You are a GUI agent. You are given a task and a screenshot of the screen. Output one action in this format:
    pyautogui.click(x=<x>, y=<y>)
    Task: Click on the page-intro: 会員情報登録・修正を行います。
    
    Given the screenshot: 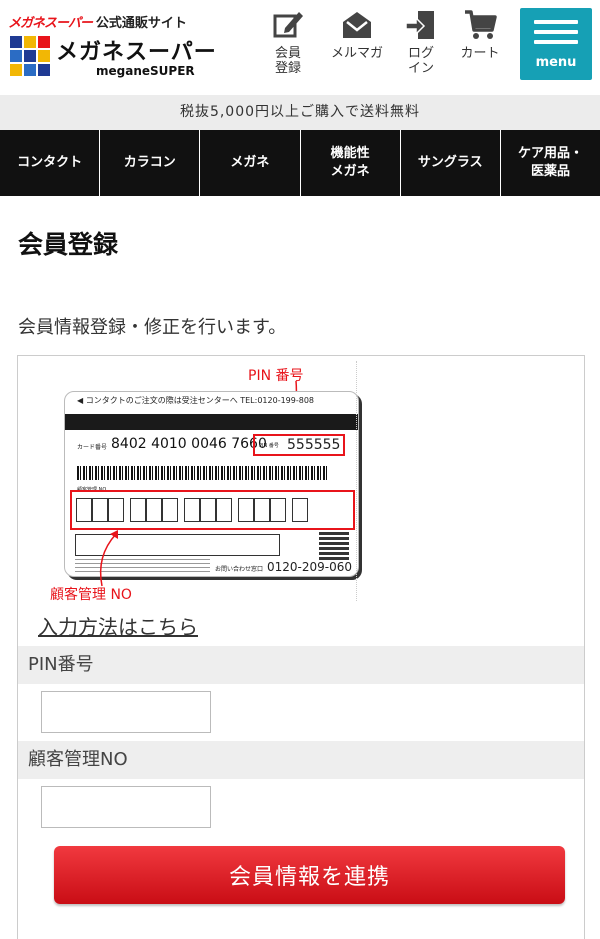 What is the action you would take?
    pyautogui.click(x=152, y=327)
    